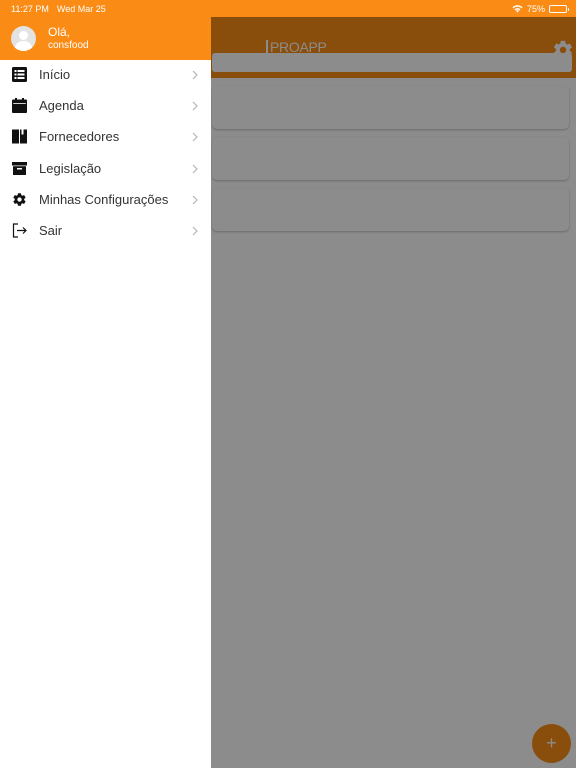  Describe the element at coordinates (535, 8) in the screenshot. I see `battery-percent: 75%` at that location.